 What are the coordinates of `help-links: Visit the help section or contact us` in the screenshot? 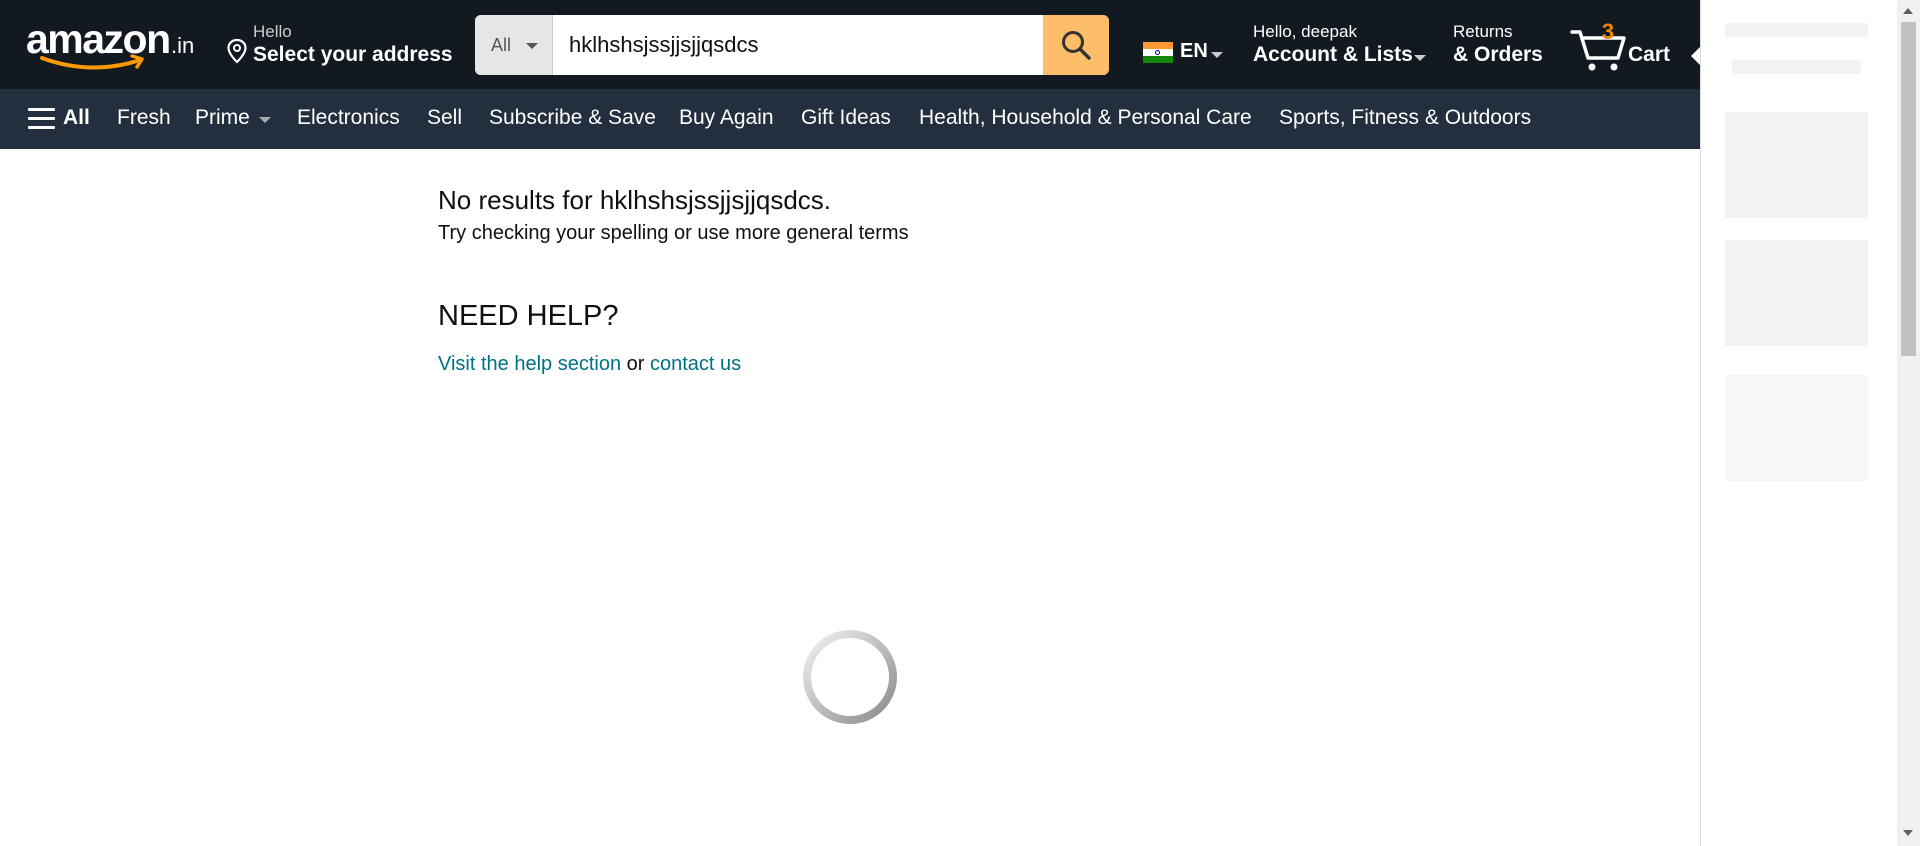 It's located at (589, 364).